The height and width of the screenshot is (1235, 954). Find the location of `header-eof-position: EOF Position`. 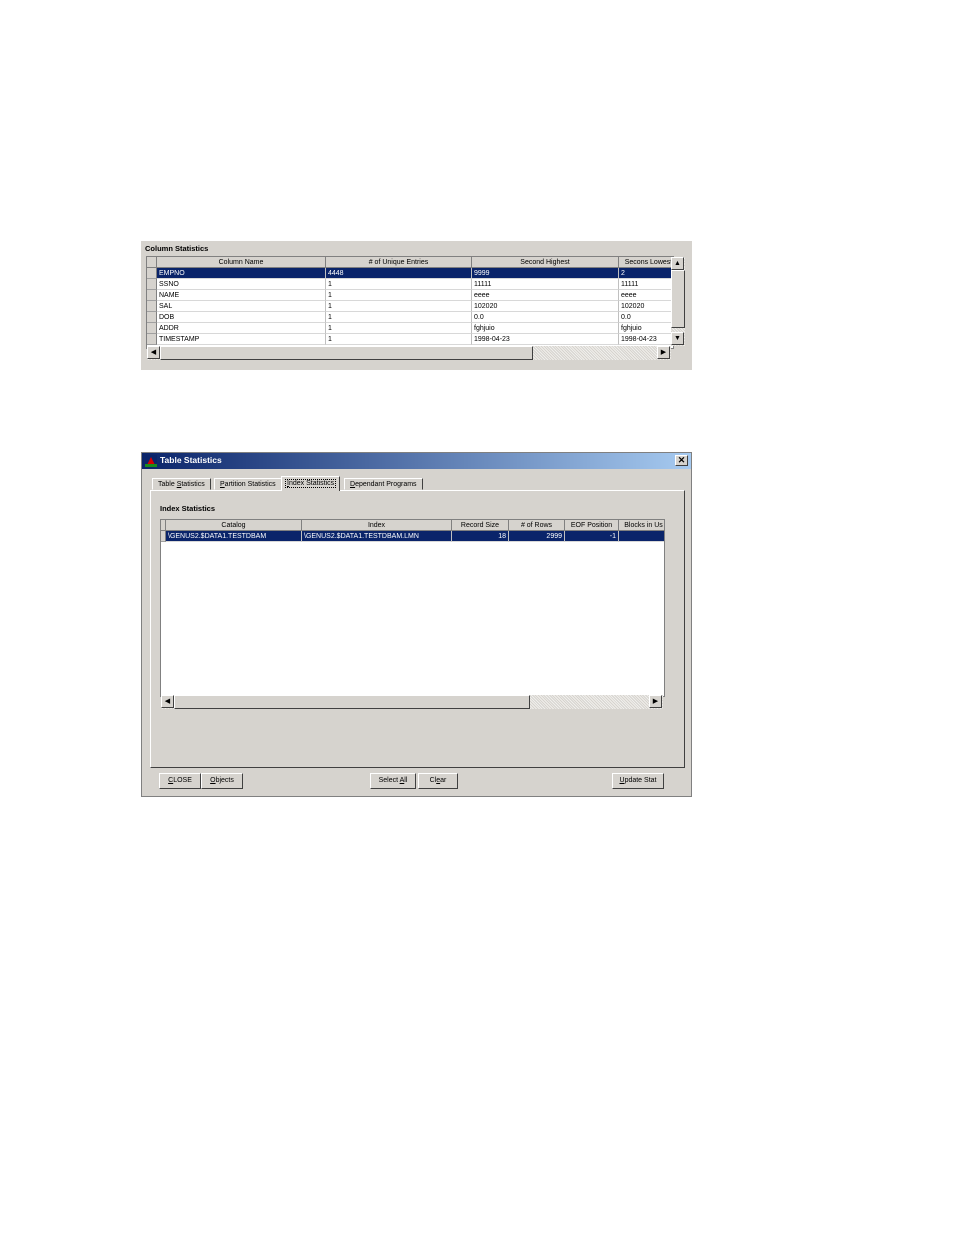

header-eof-position: EOF Position is located at coordinates (592, 525).